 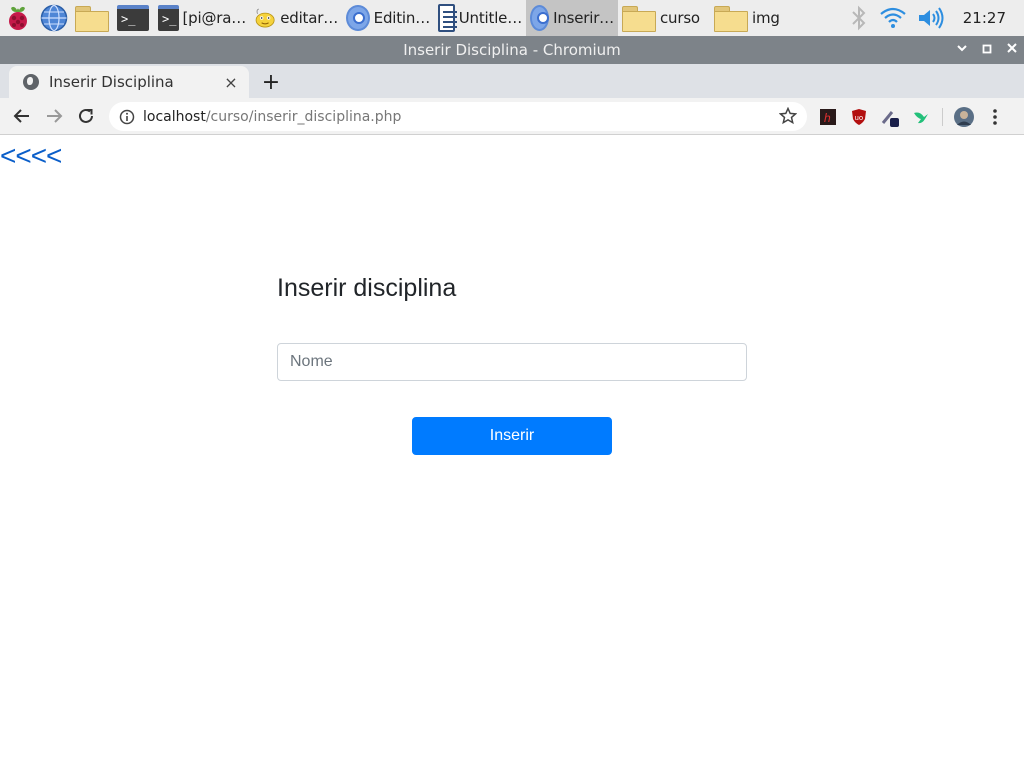 I want to click on arrow-right-icon, so click(x=55, y=116).